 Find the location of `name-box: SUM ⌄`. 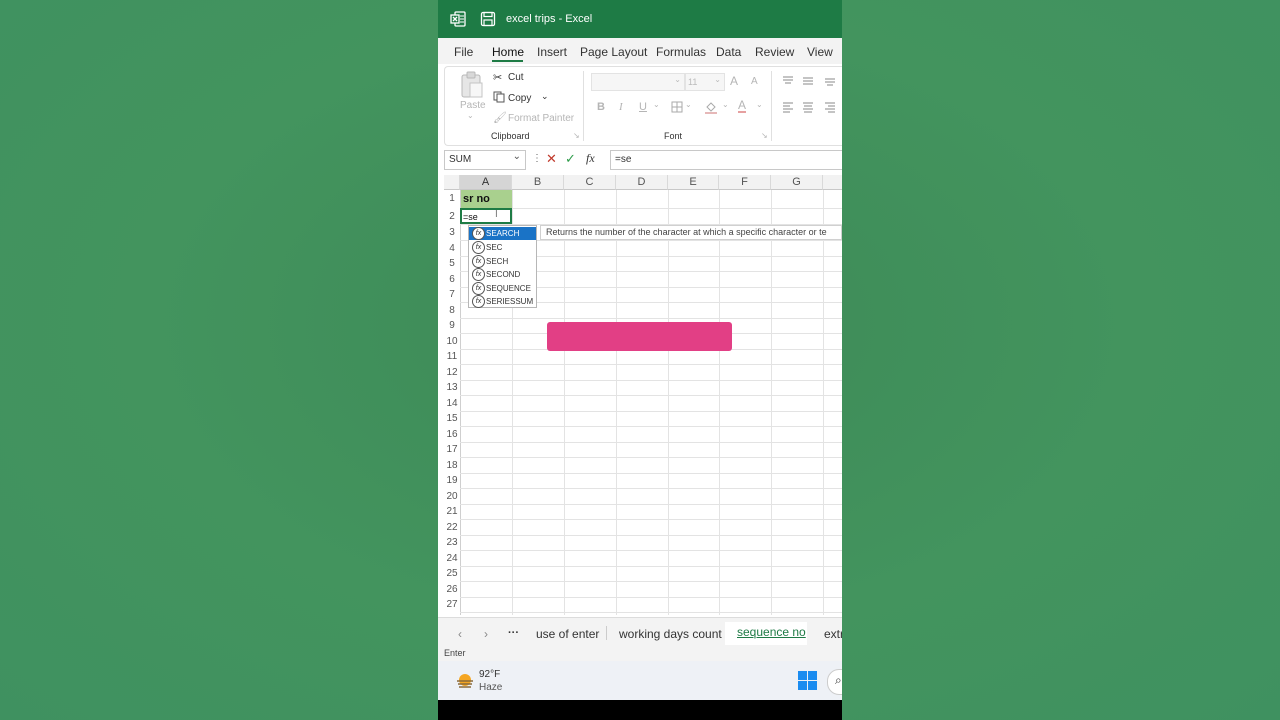

name-box: SUM ⌄ is located at coordinates (485, 160).